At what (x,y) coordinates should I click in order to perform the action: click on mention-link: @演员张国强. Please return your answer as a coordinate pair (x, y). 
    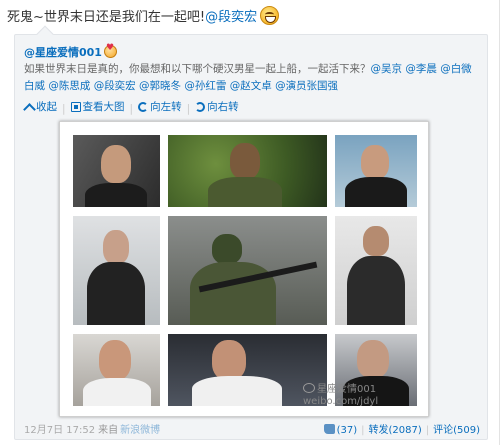
    Looking at the image, I should click on (306, 86).